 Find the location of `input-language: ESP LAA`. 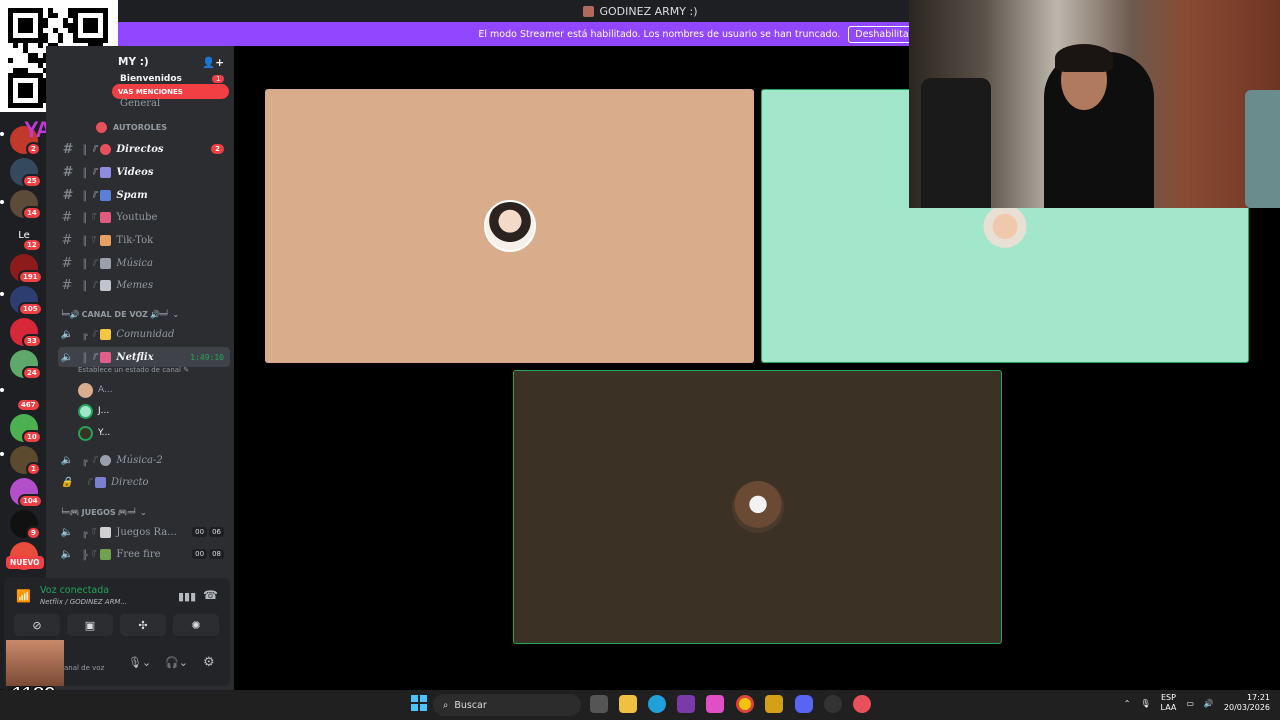

input-language: ESP LAA is located at coordinates (1169, 703).